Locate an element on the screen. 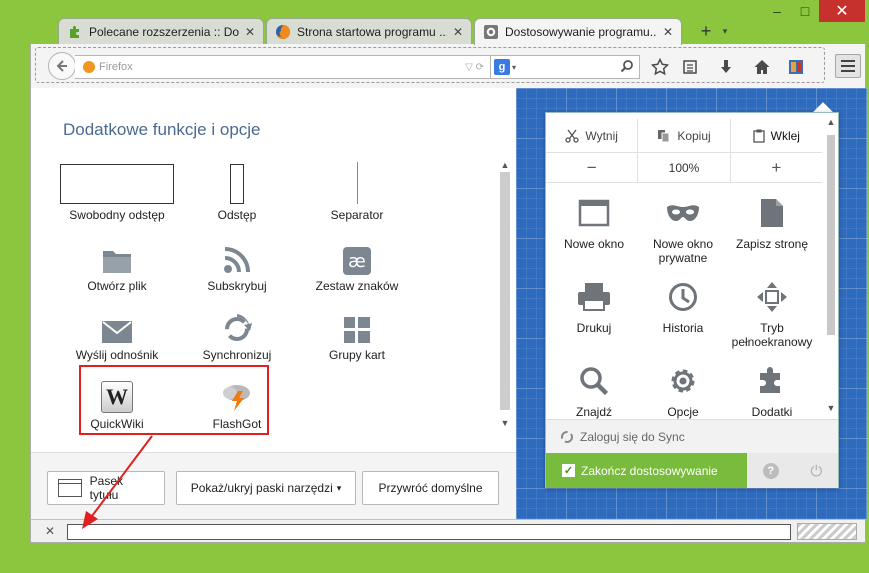 This screenshot has width=869, height=573. maximize-button: □ is located at coordinates (805, 11).